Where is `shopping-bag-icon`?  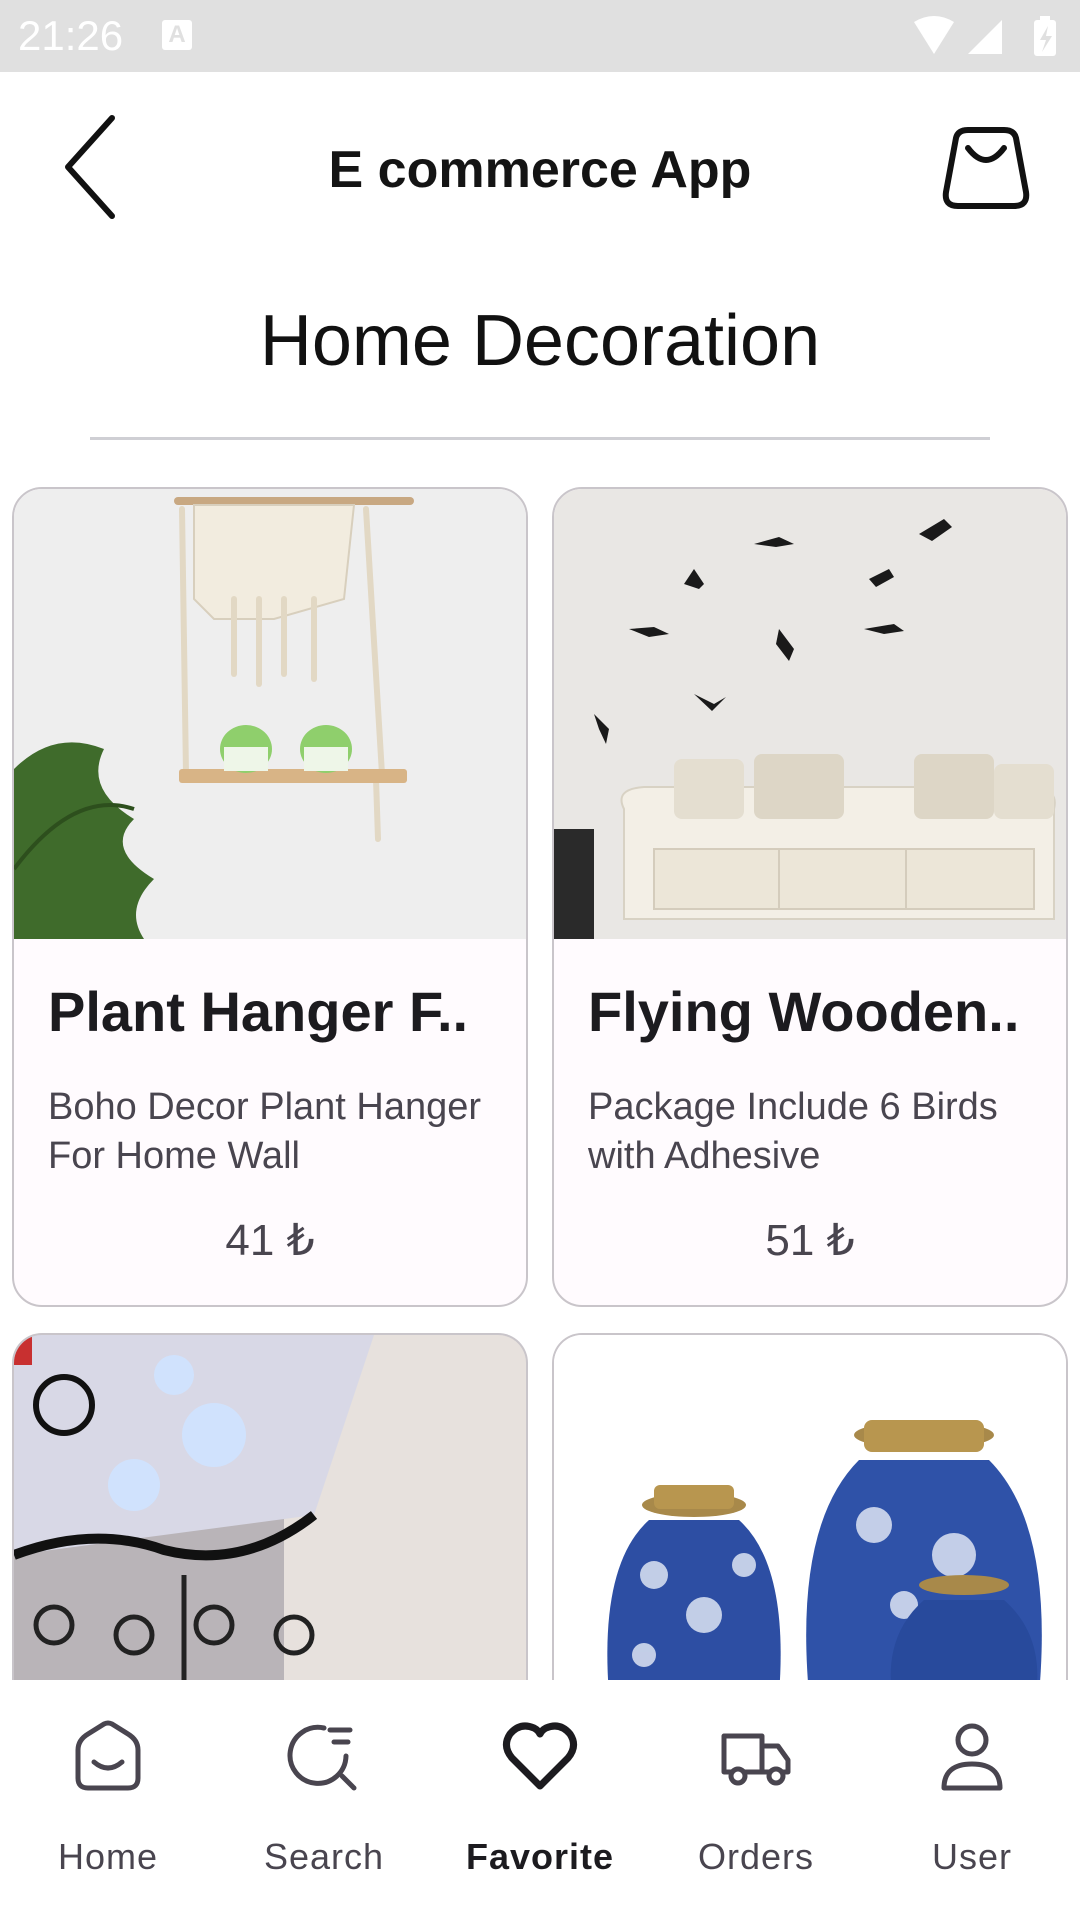
shopping-bag-icon is located at coordinates (986, 168).